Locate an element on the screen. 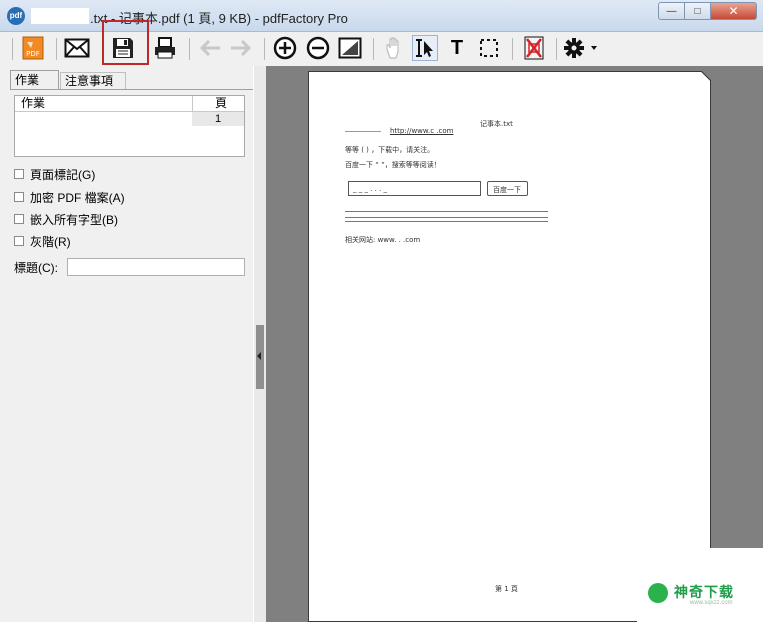 The image size is (763, 622). pages-column-header: 頁 is located at coordinates (221, 103).